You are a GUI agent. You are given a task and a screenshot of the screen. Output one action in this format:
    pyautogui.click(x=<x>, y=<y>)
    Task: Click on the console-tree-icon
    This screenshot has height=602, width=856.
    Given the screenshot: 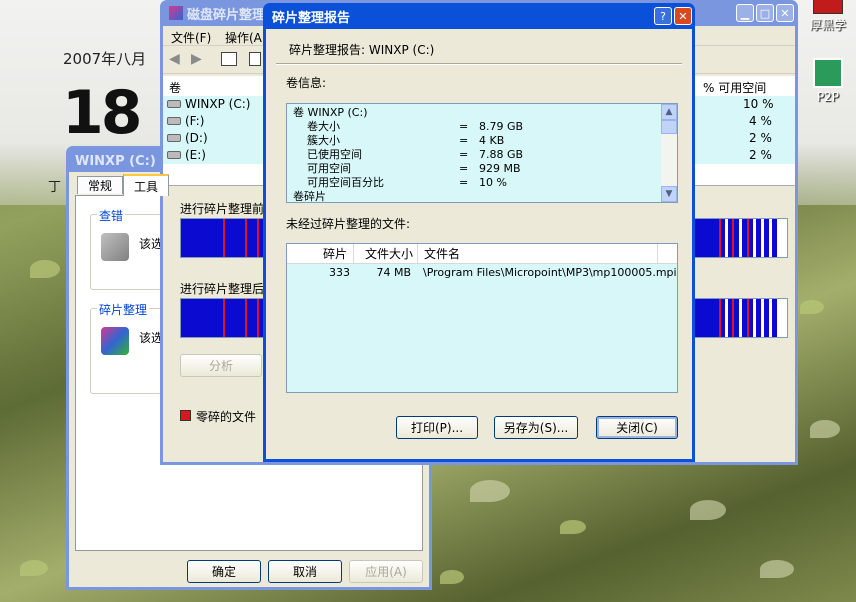 What is the action you would take?
    pyautogui.click(x=229, y=59)
    